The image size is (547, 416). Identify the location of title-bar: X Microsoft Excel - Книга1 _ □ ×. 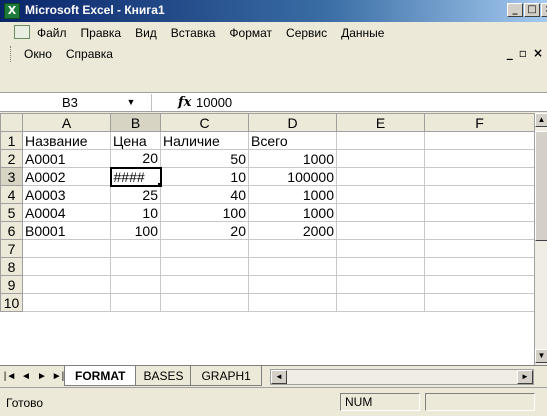
(273, 11).